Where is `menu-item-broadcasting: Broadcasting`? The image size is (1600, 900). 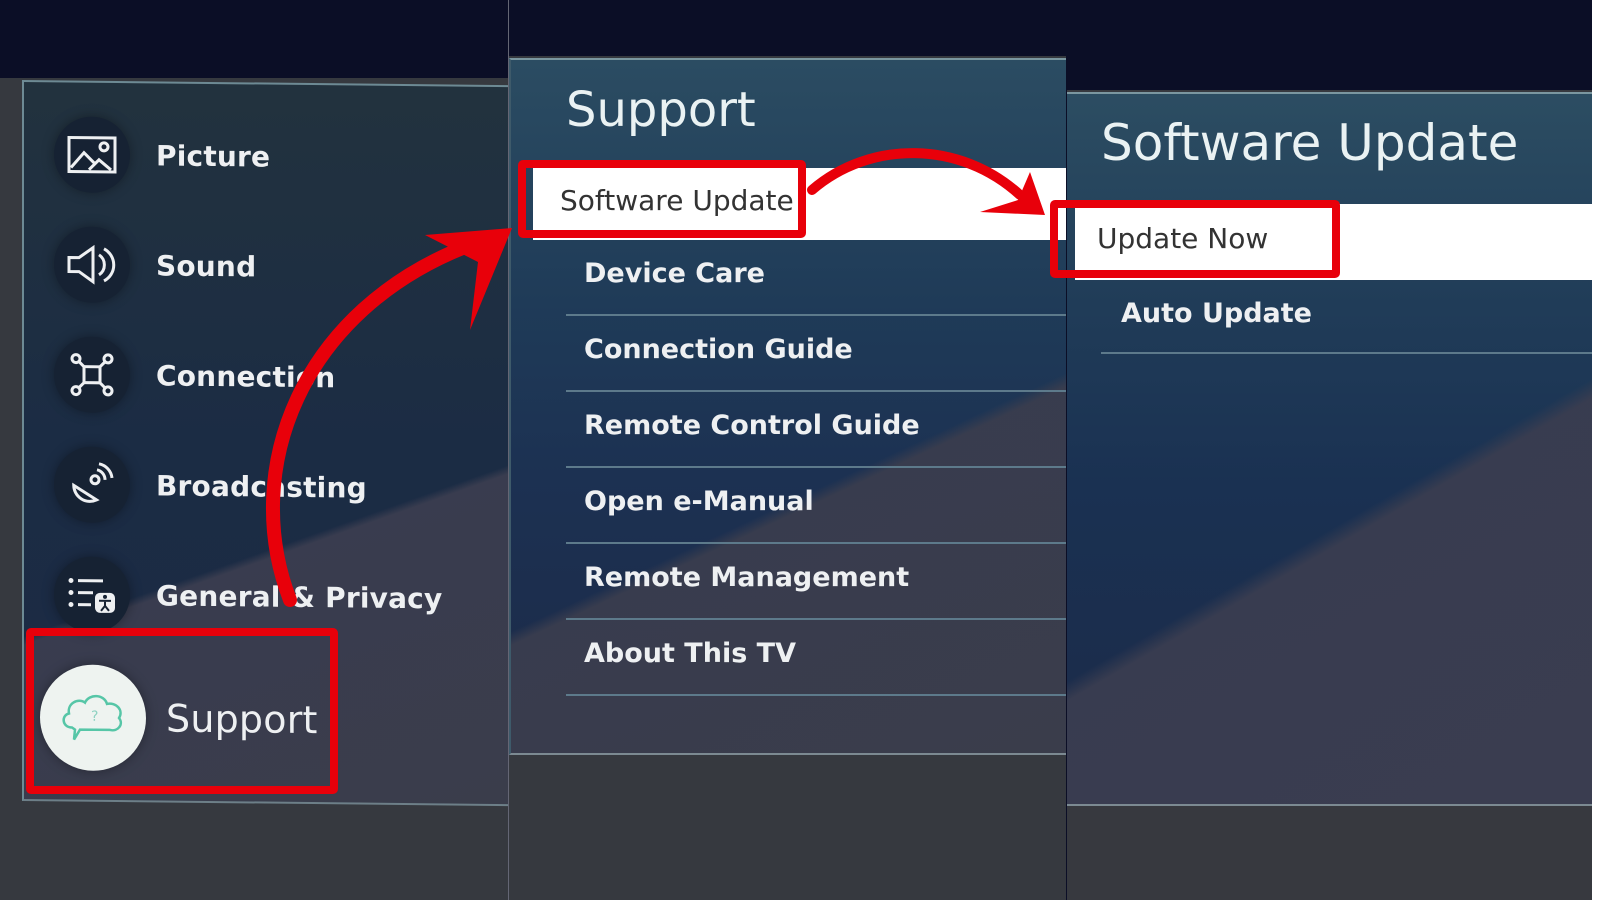 menu-item-broadcasting: Broadcasting is located at coordinates (210, 485).